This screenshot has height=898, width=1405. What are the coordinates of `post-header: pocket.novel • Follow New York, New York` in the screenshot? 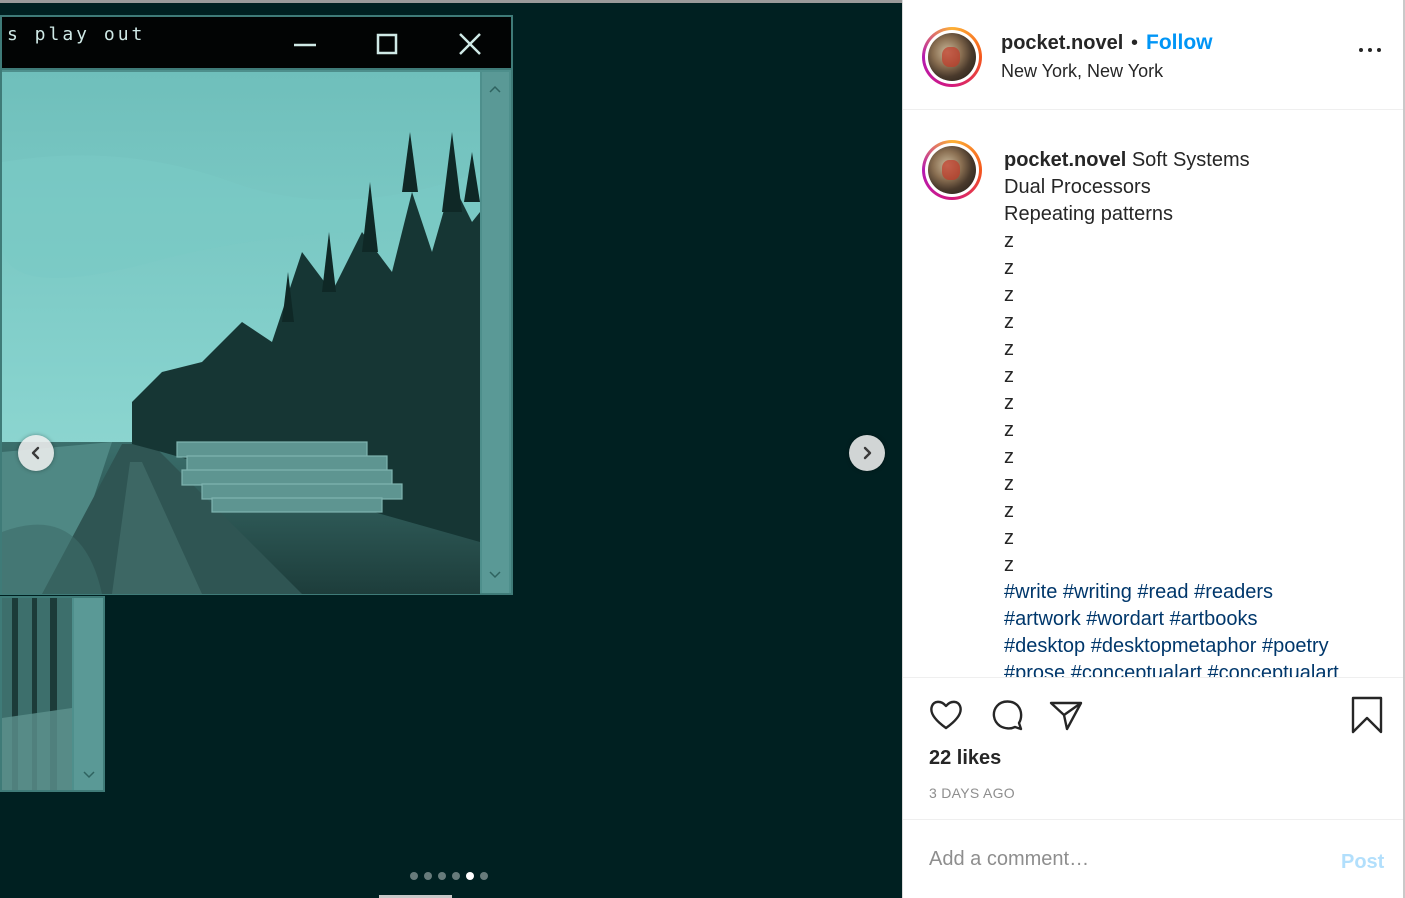 It's located at (1153, 55).